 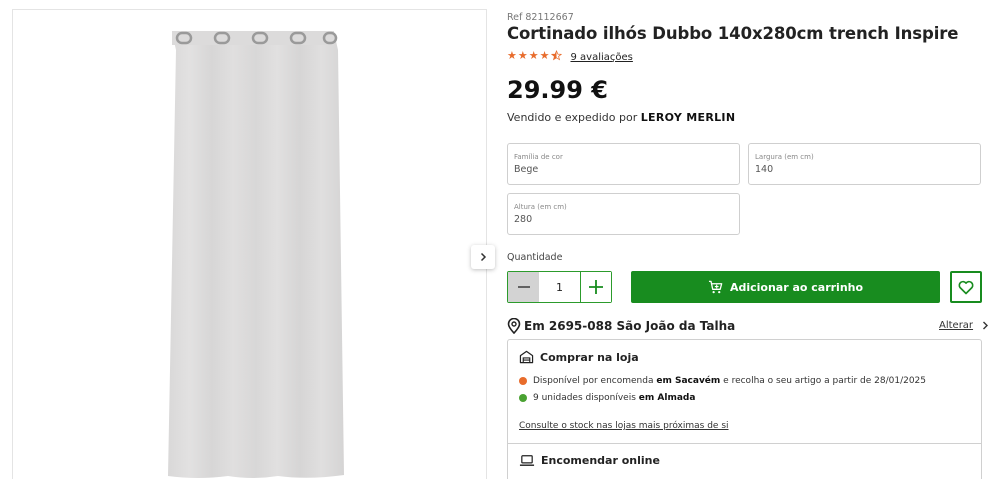 What do you see at coordinates (602, 57) in the screenshot?
I see `reviews-link: 9 avaliações` at bounding box center [602, 57].